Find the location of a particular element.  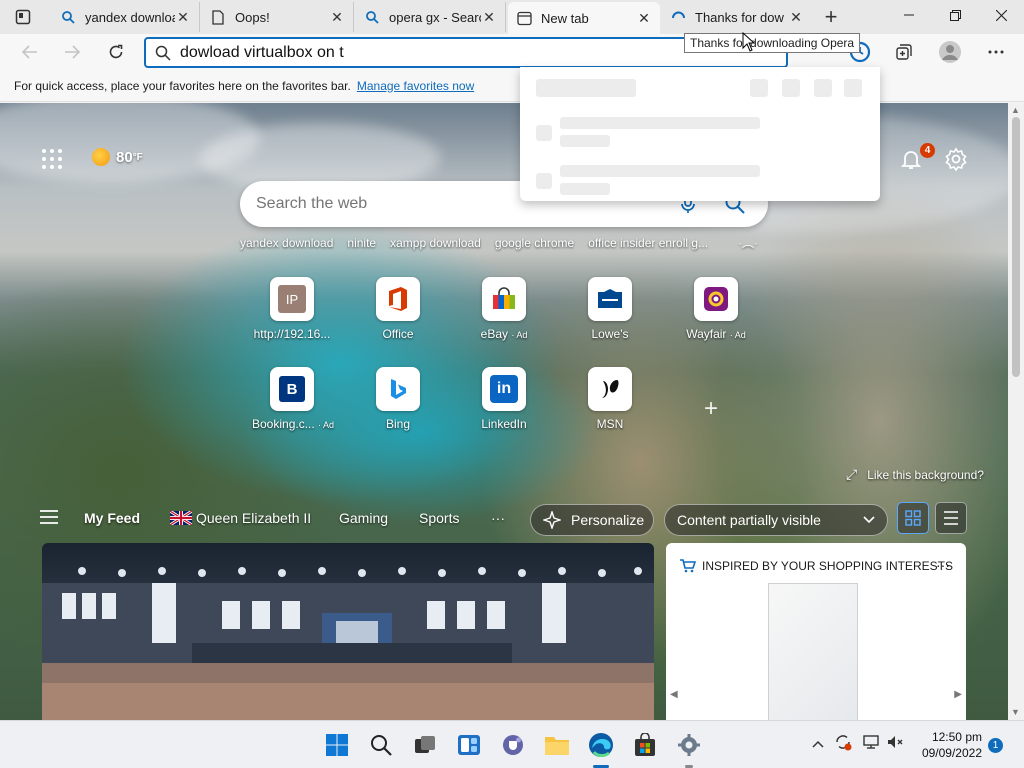

scrollbar-thumb is located at coordinates (1016, 247).